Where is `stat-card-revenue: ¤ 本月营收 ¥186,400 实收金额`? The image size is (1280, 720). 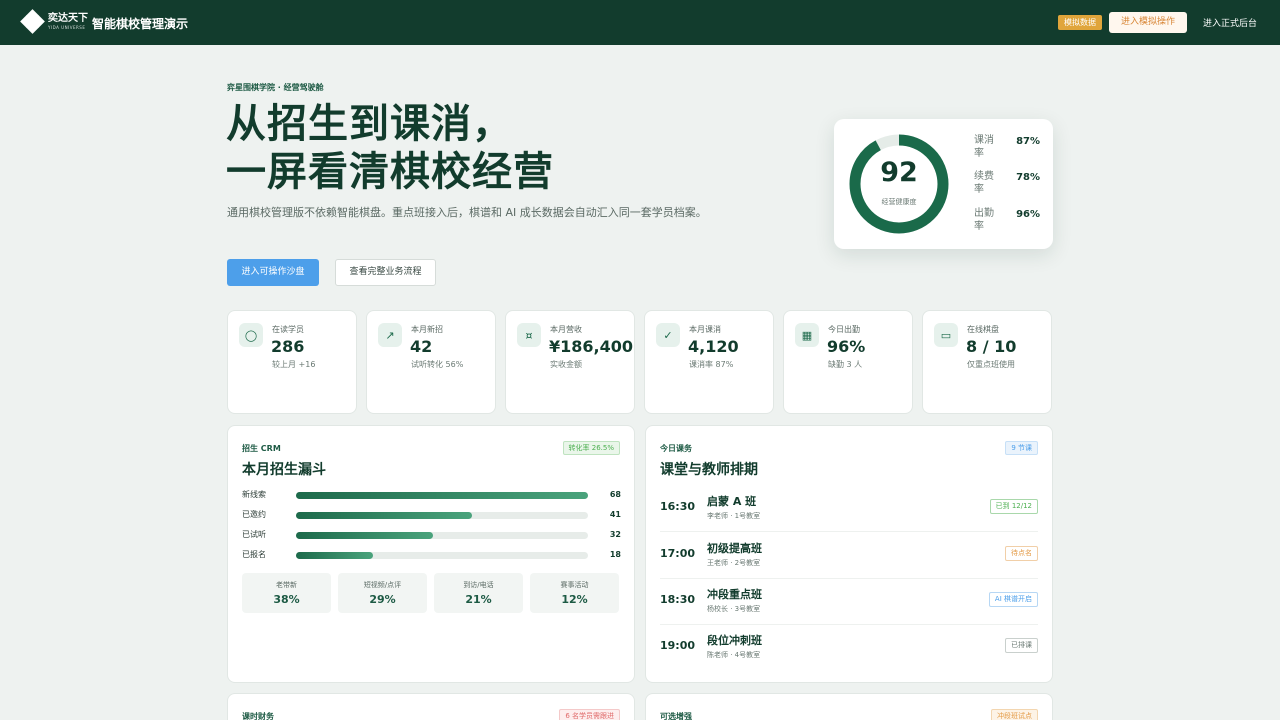
stat-card-revenue: ¤ 本月营收 ¥186,400 实收金额 is located at coordinates (570, 362).